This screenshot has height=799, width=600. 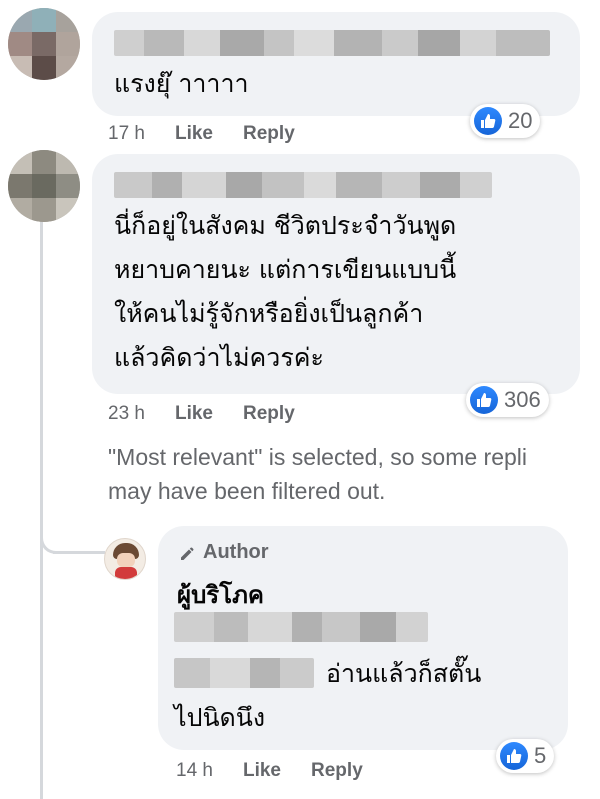 What do you see at coordinates (125, 559) in the screenshot?
I see `author-avatar` at bounding box center [125, 559].